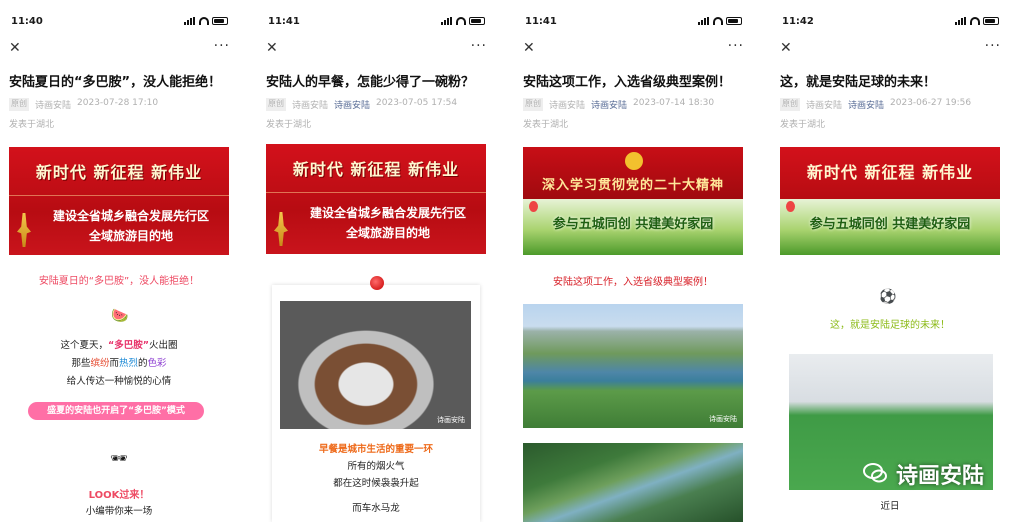  What do you see at coordinates (890, 506) in the screenshot?
I see `footer-line: 近日` at bounding box center [890, 506].